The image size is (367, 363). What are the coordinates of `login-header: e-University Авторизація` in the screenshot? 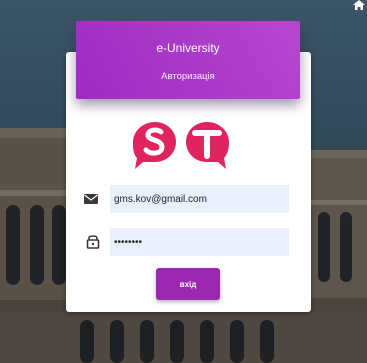 It's located at (188, 60).